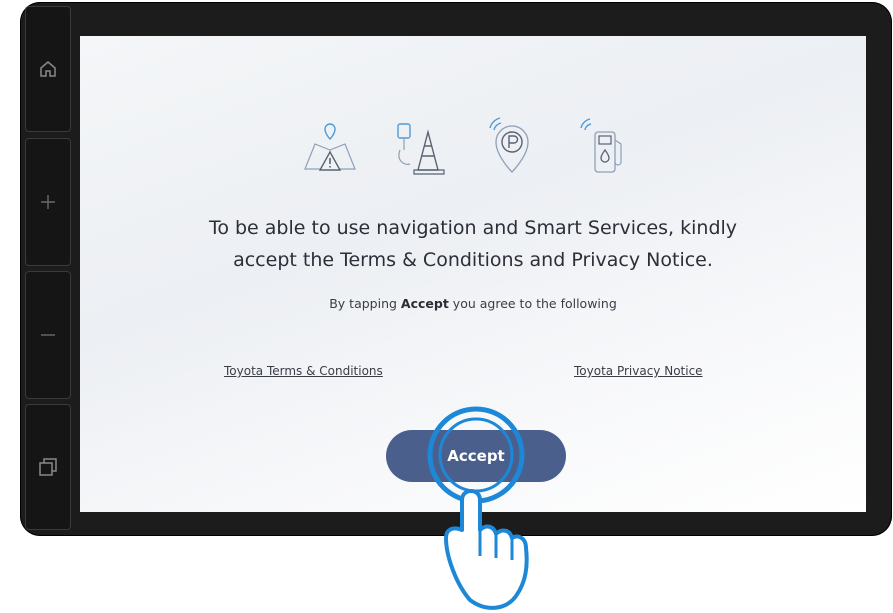 This screenshot has height=613, width=893. I want to click on subline-prefix: By tapping, so click(365, 303).